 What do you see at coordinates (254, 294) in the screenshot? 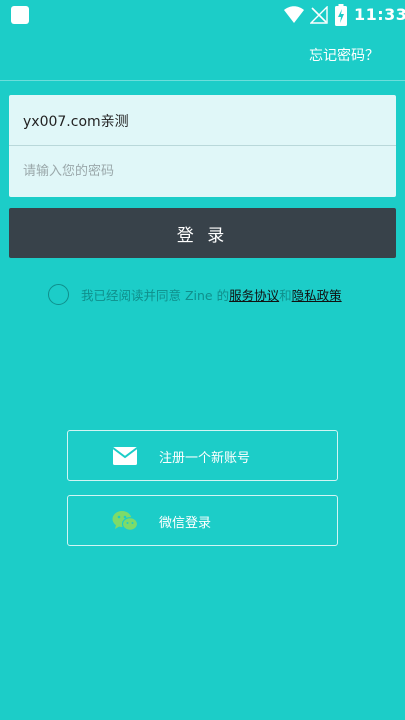
I see `terms-link: 服务协议` at bounding box center [254, 294].